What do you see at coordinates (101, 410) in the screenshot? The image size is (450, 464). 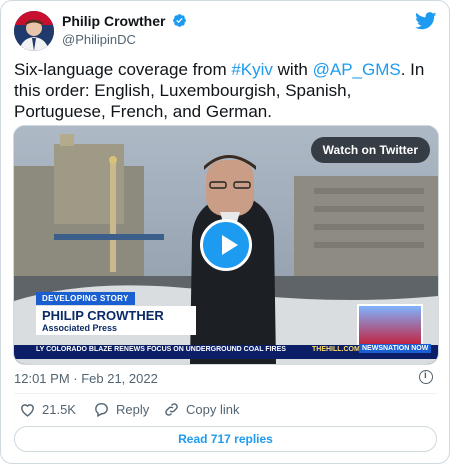 I see `reply-icon` at bounding box center [101, 410].